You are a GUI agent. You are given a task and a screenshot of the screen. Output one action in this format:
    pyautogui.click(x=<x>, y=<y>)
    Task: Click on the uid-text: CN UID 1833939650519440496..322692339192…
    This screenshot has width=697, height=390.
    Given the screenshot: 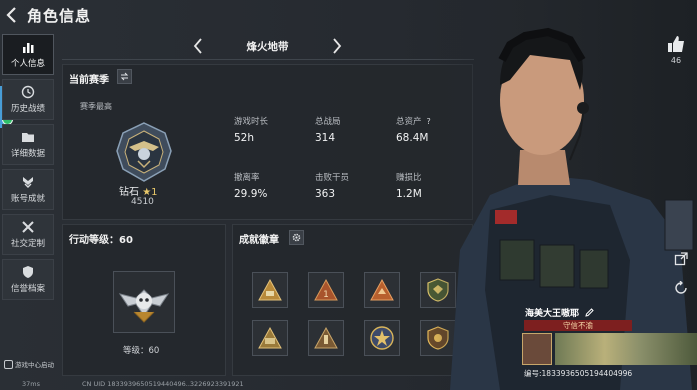 What is the action you would take?
    pyautogui.click(x=163, y=384)
    